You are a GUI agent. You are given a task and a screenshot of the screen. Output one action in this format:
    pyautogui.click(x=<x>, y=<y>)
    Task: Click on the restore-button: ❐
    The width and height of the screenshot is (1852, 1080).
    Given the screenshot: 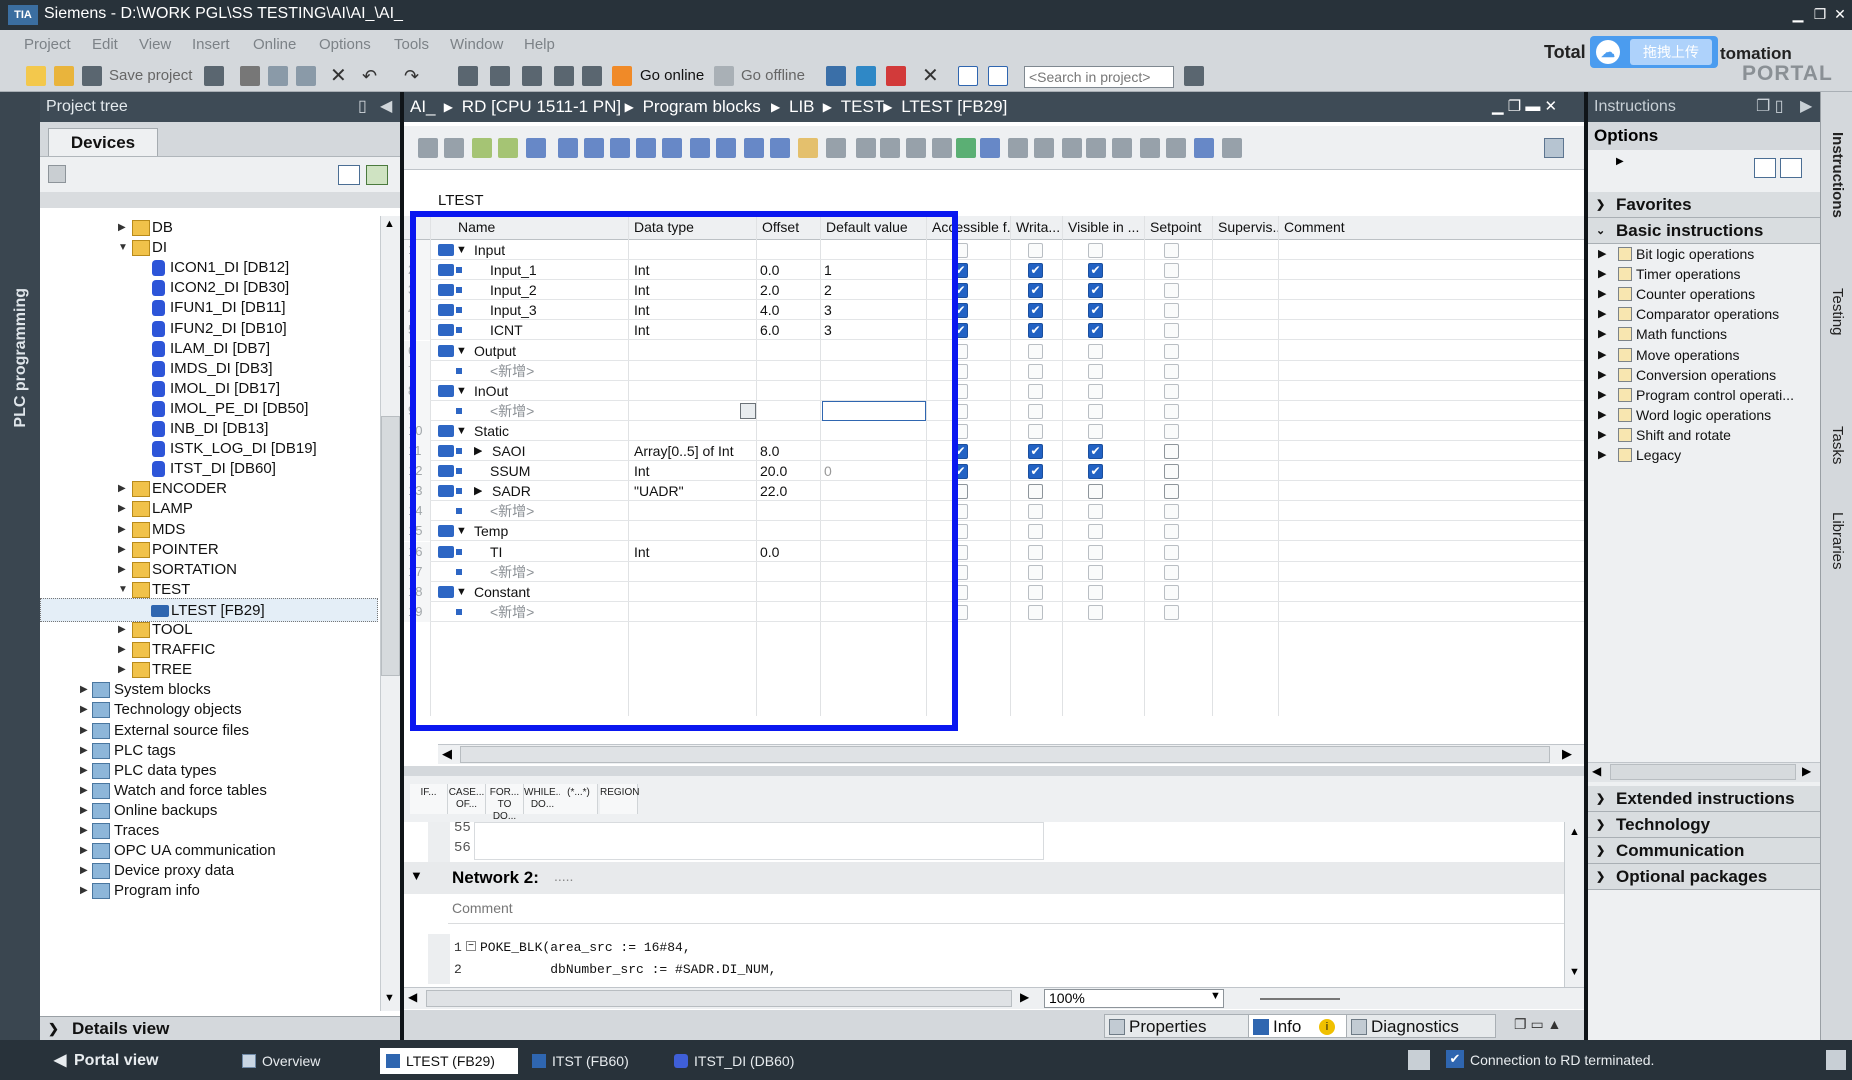 What is the action you would take?
    pyautogui.click(x=1820, y=14)
    